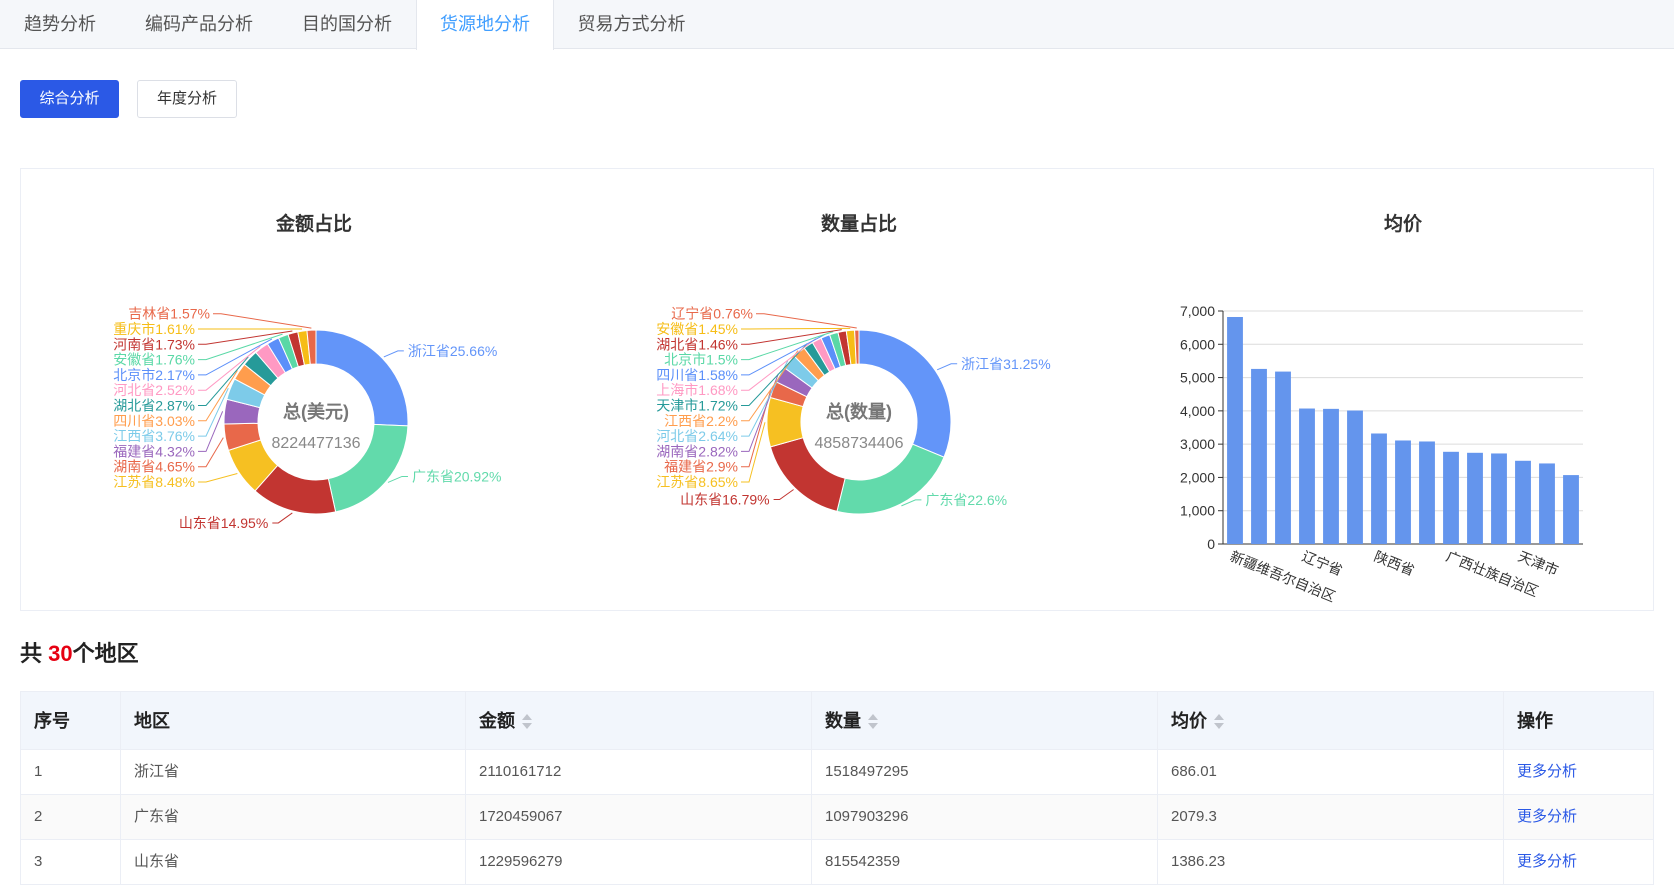 This screenshot has height=885, width=1674. What do you see at coordinates (697, 375) in the screenshot?
I see `quantity-pie-slice-label: 四川省1.58%` at bounding box center [697, 375].